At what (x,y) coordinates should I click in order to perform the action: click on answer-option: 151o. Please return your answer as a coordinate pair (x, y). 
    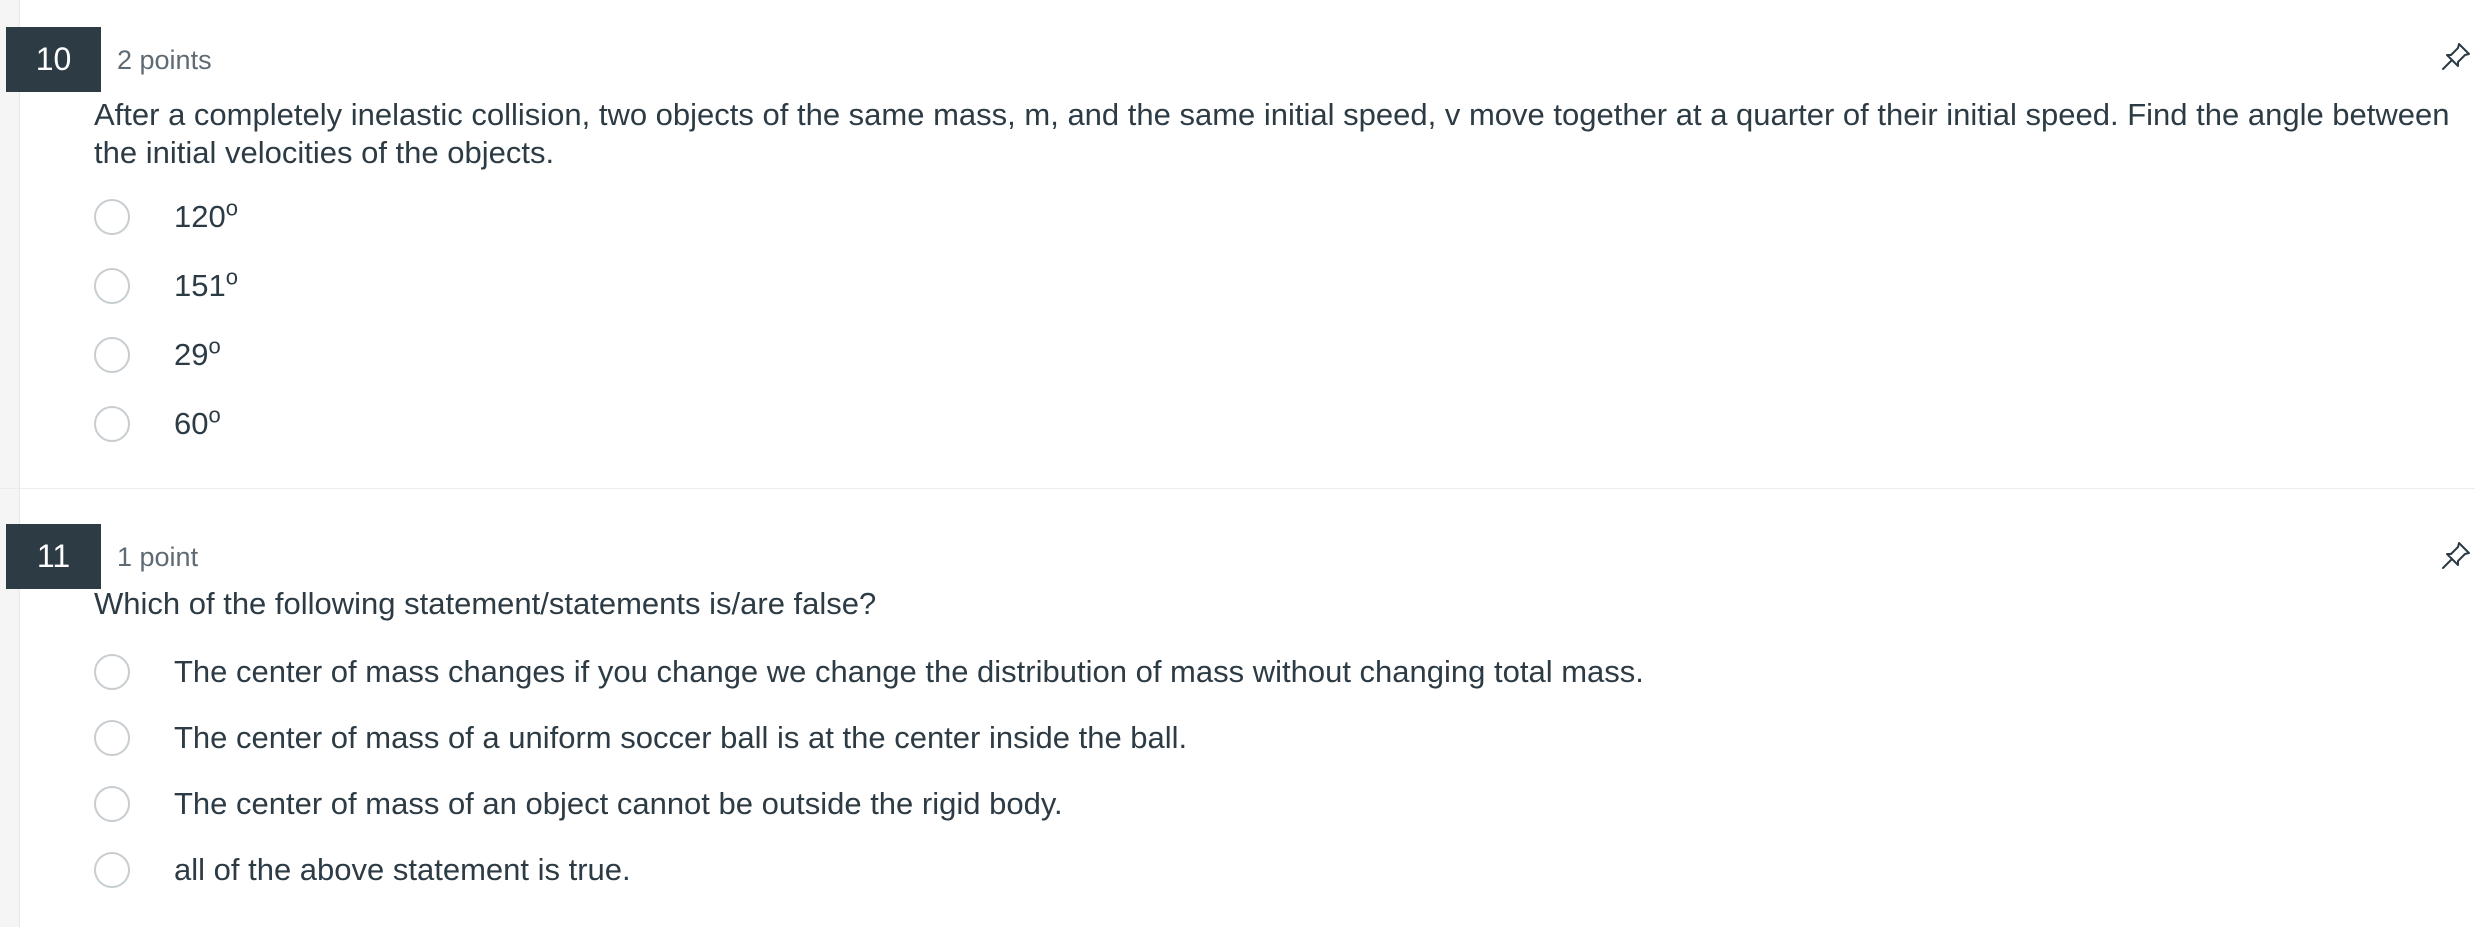
    Looking at the image, I should click on (1279, 285).